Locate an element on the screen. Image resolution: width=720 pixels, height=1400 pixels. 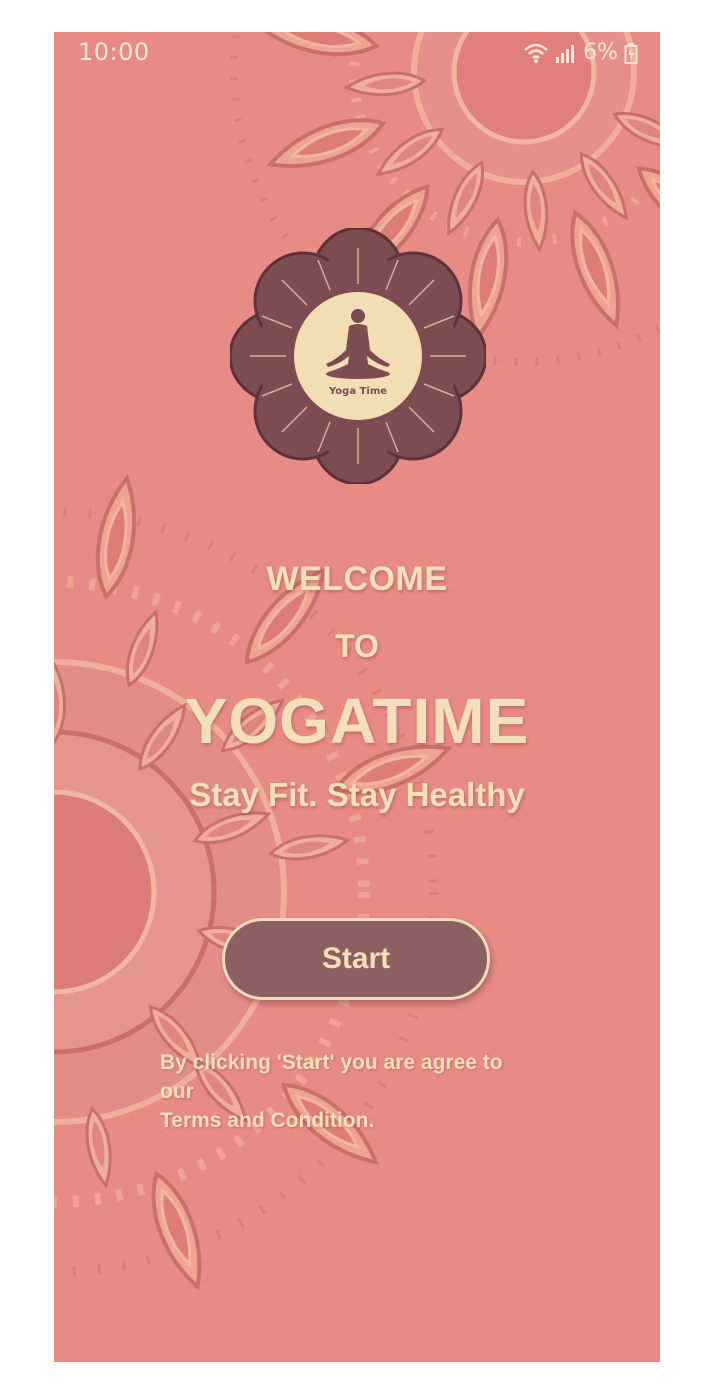
status-bar: 10:00 6% is located at coordinates (357, 54).